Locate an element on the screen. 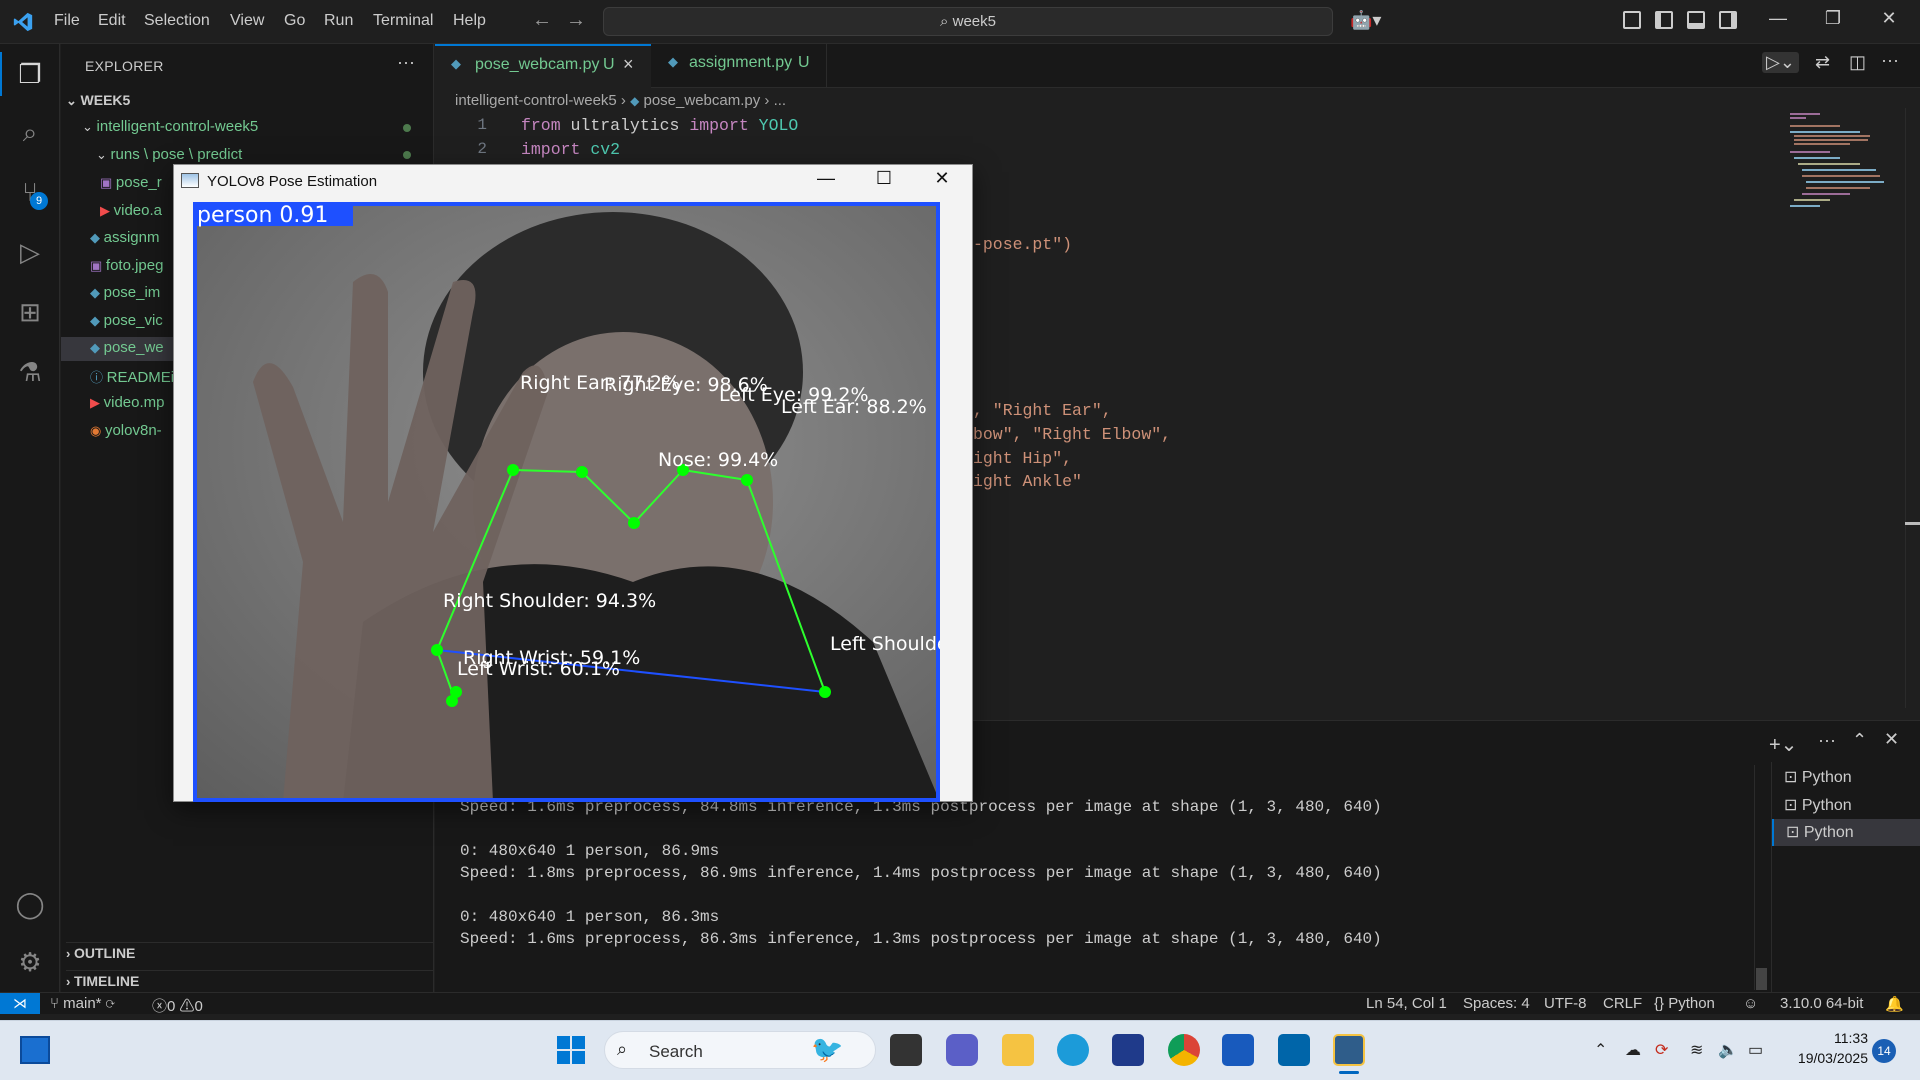 The height and width of the screenshot is (1080, 1920). gear-icon: ⚙ is located at coordinates (30, 962).